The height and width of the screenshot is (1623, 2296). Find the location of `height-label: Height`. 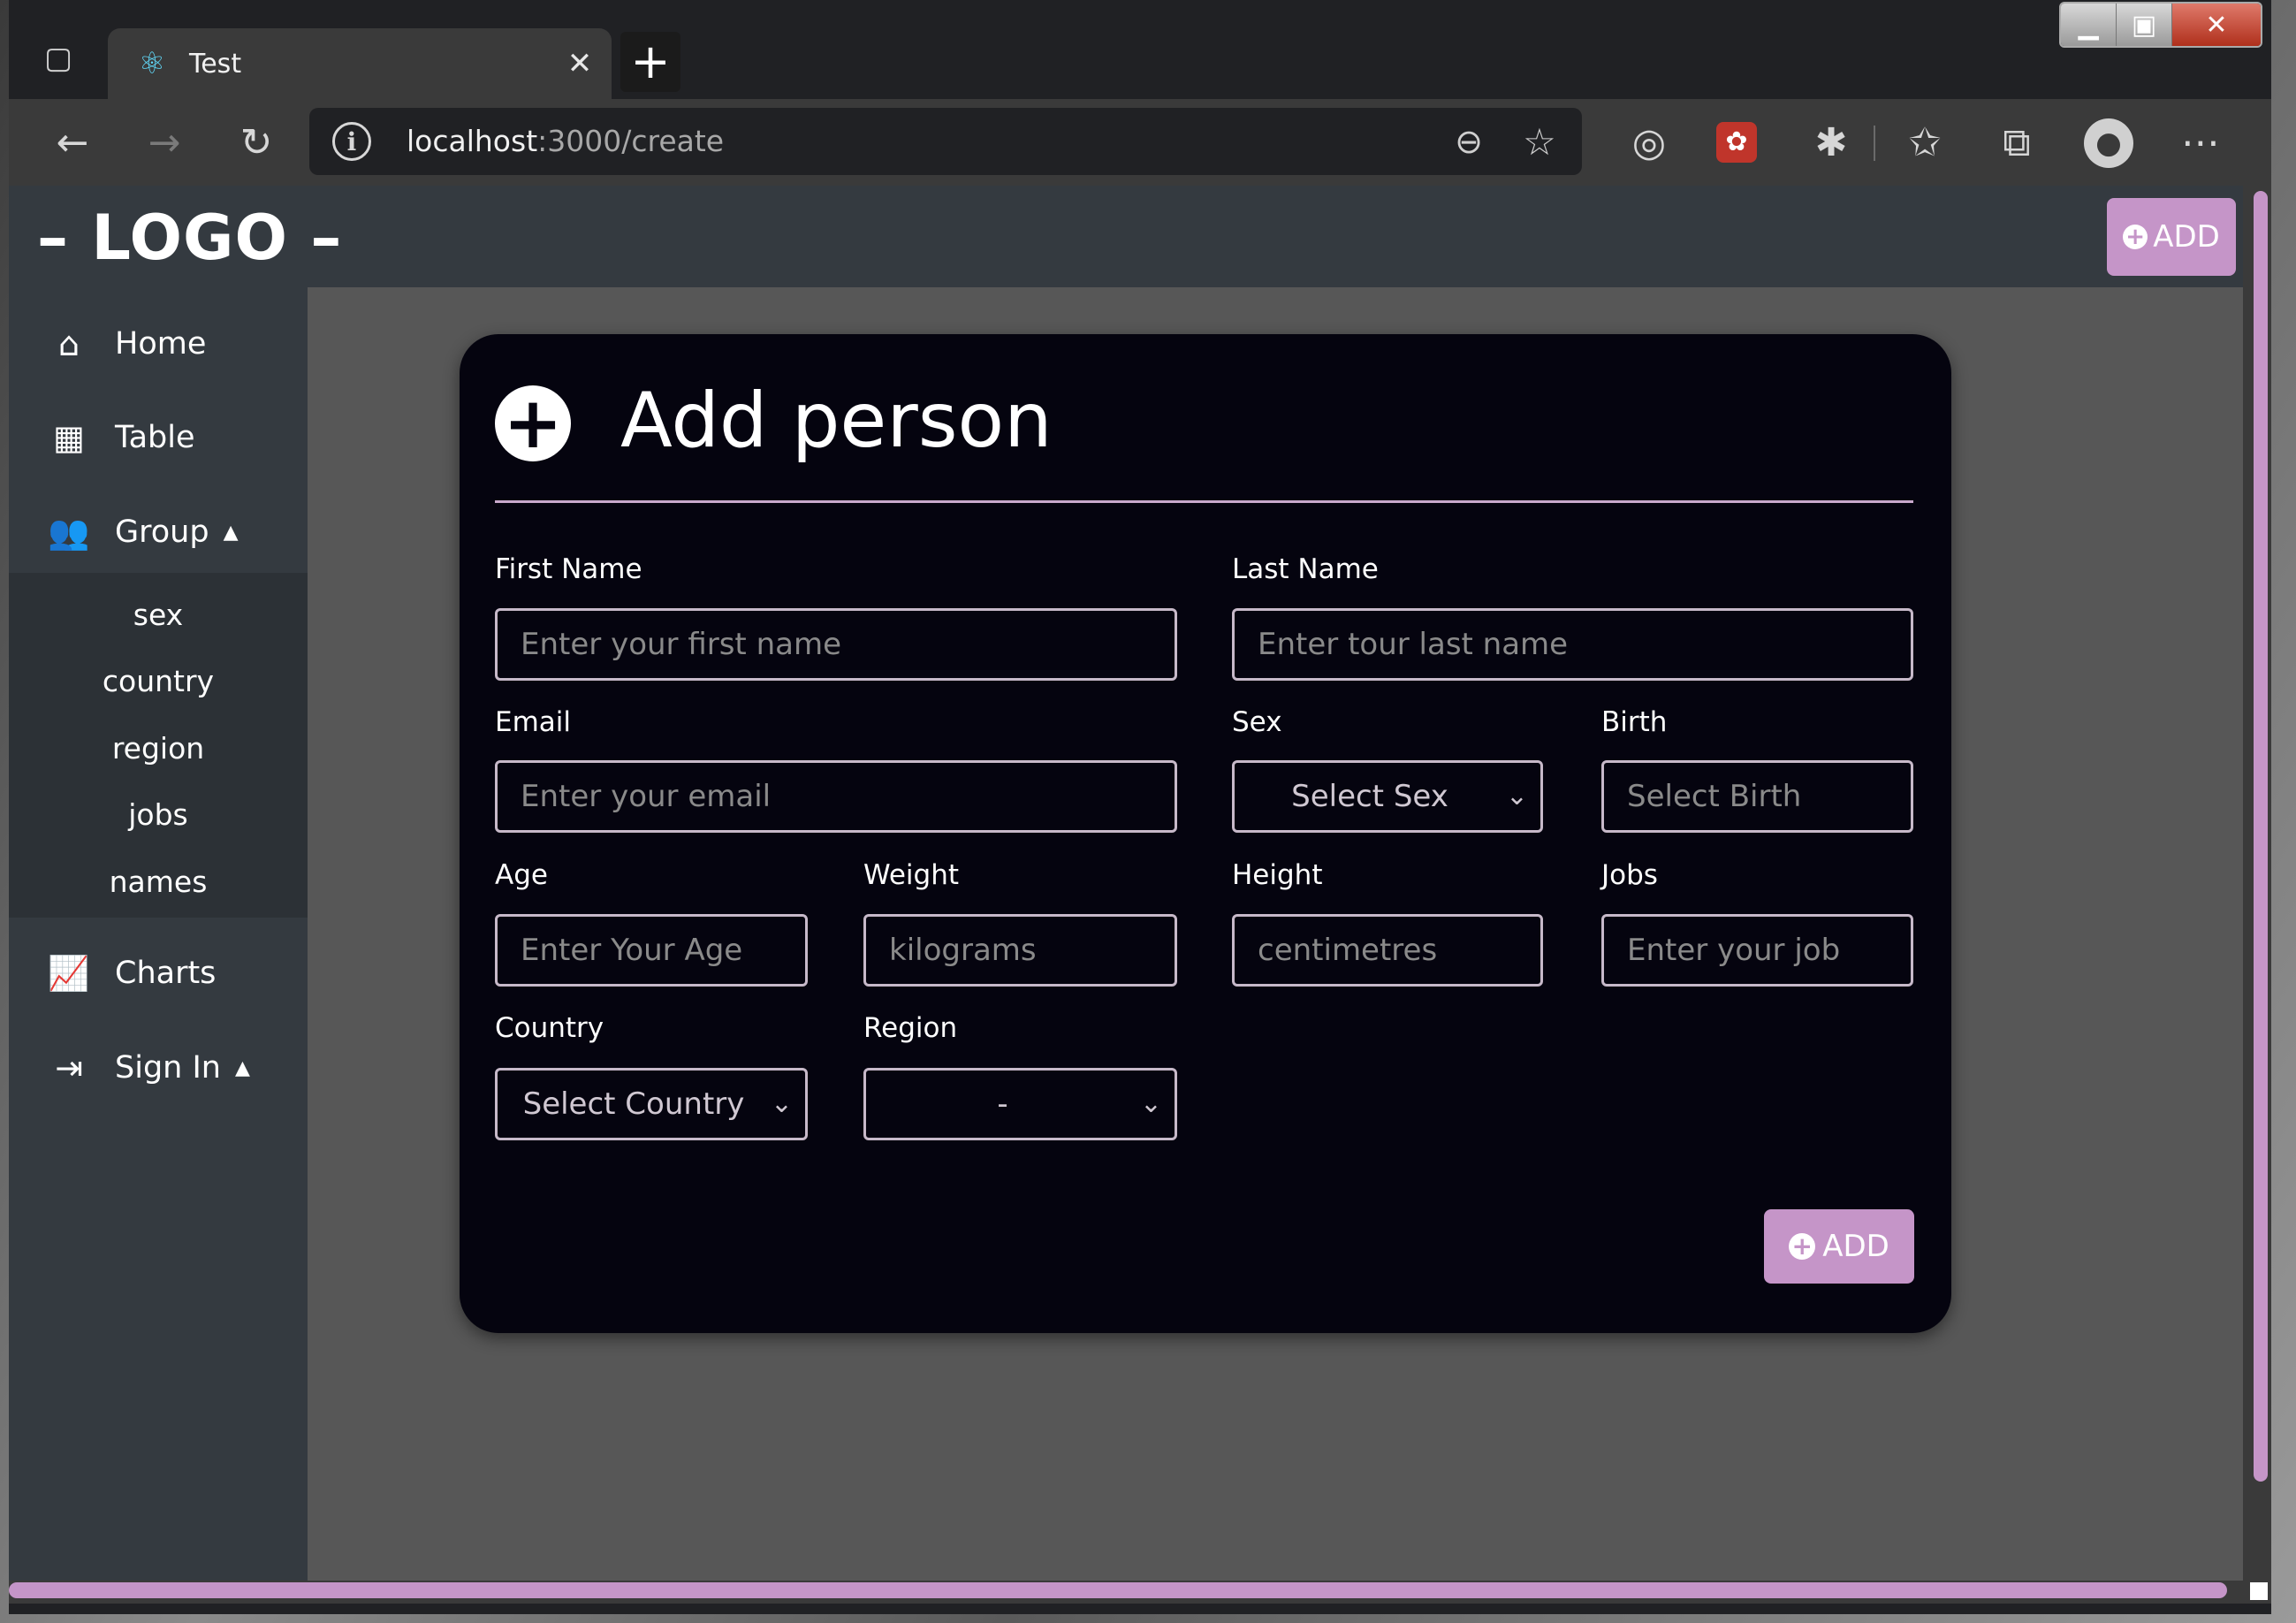

height-label: Height is located at coordinates (1277, 875).